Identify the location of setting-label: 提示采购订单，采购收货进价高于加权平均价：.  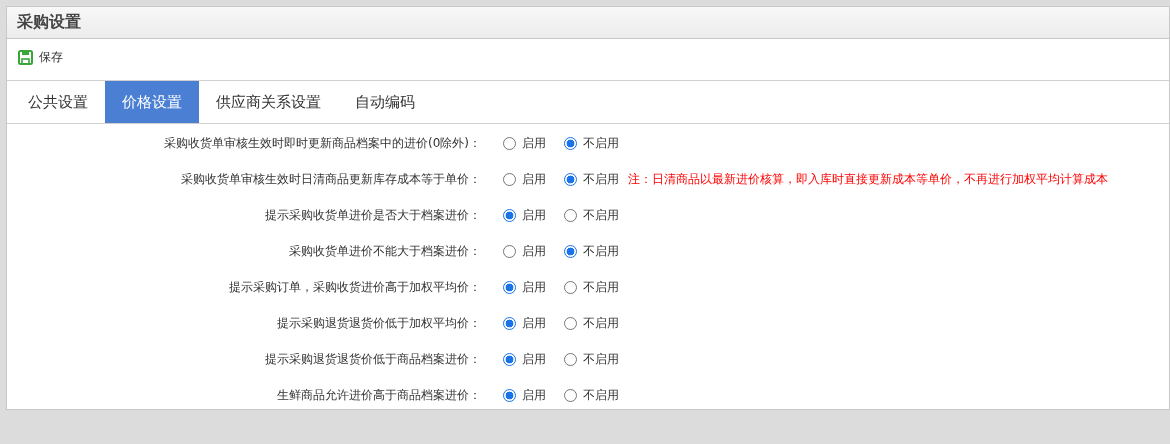
(354, 287).